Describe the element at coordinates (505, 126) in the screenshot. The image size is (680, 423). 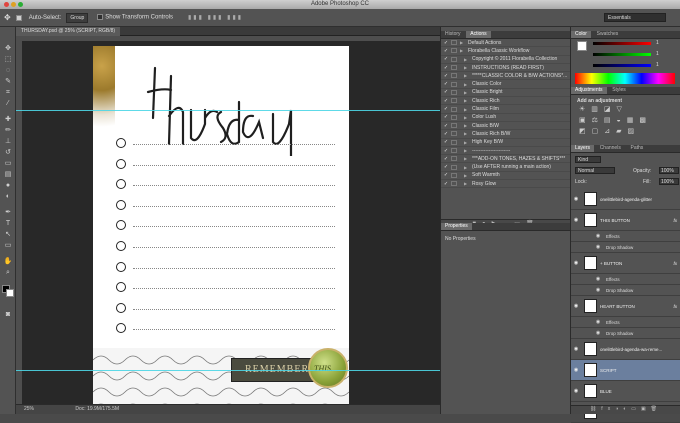
I see `action-item: ✓ ▶ Classic B/W` at that location.